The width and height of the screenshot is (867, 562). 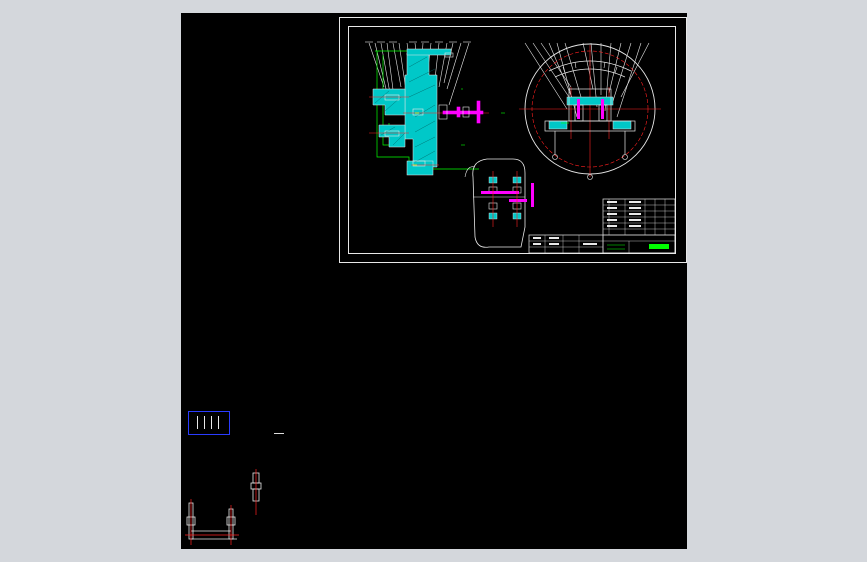 I want to click on title-block, so click(x=601, y=225).